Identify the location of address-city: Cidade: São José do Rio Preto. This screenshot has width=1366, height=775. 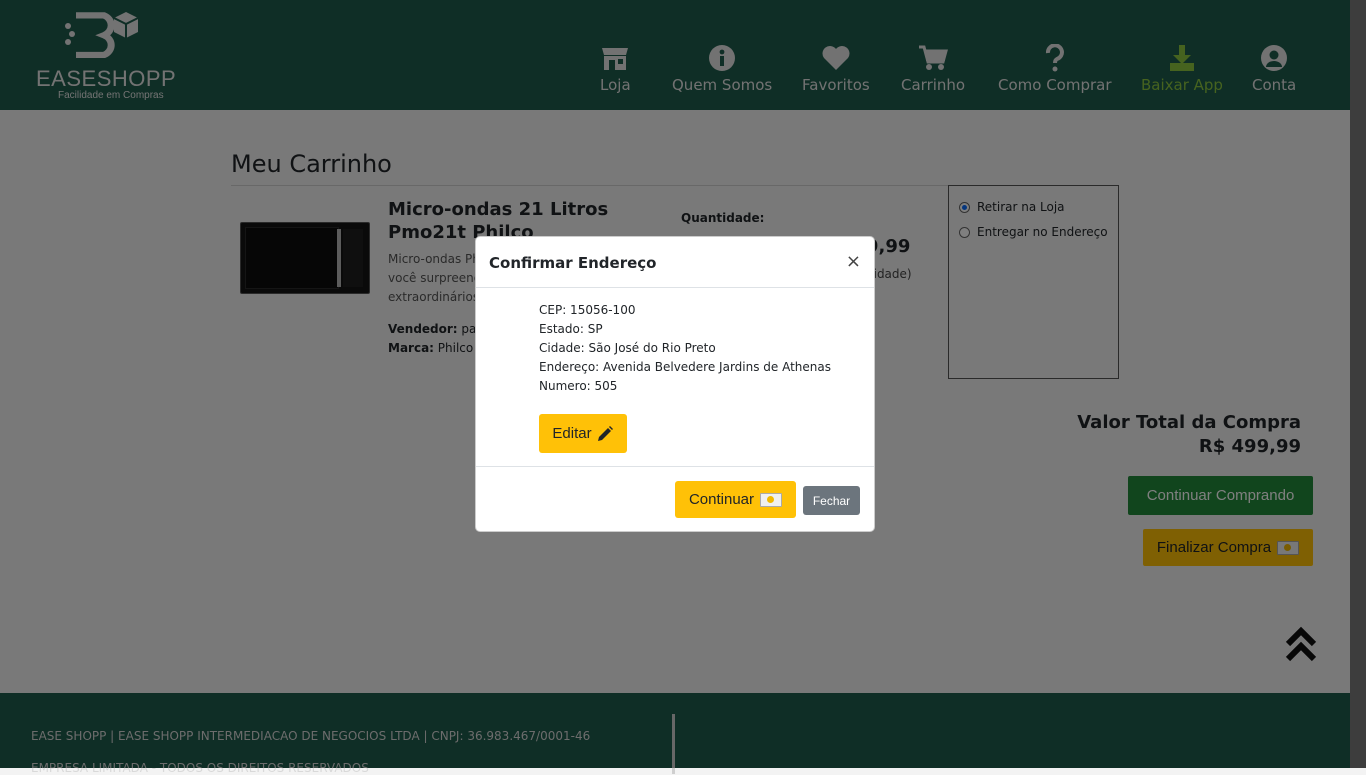
(627, 348).